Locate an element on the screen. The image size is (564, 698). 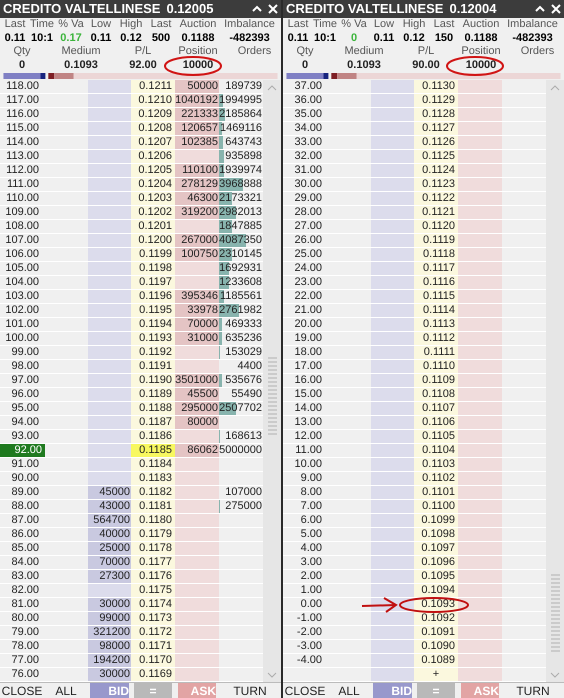
price-cell: 0.1205 is located at coordinates (153, 171).